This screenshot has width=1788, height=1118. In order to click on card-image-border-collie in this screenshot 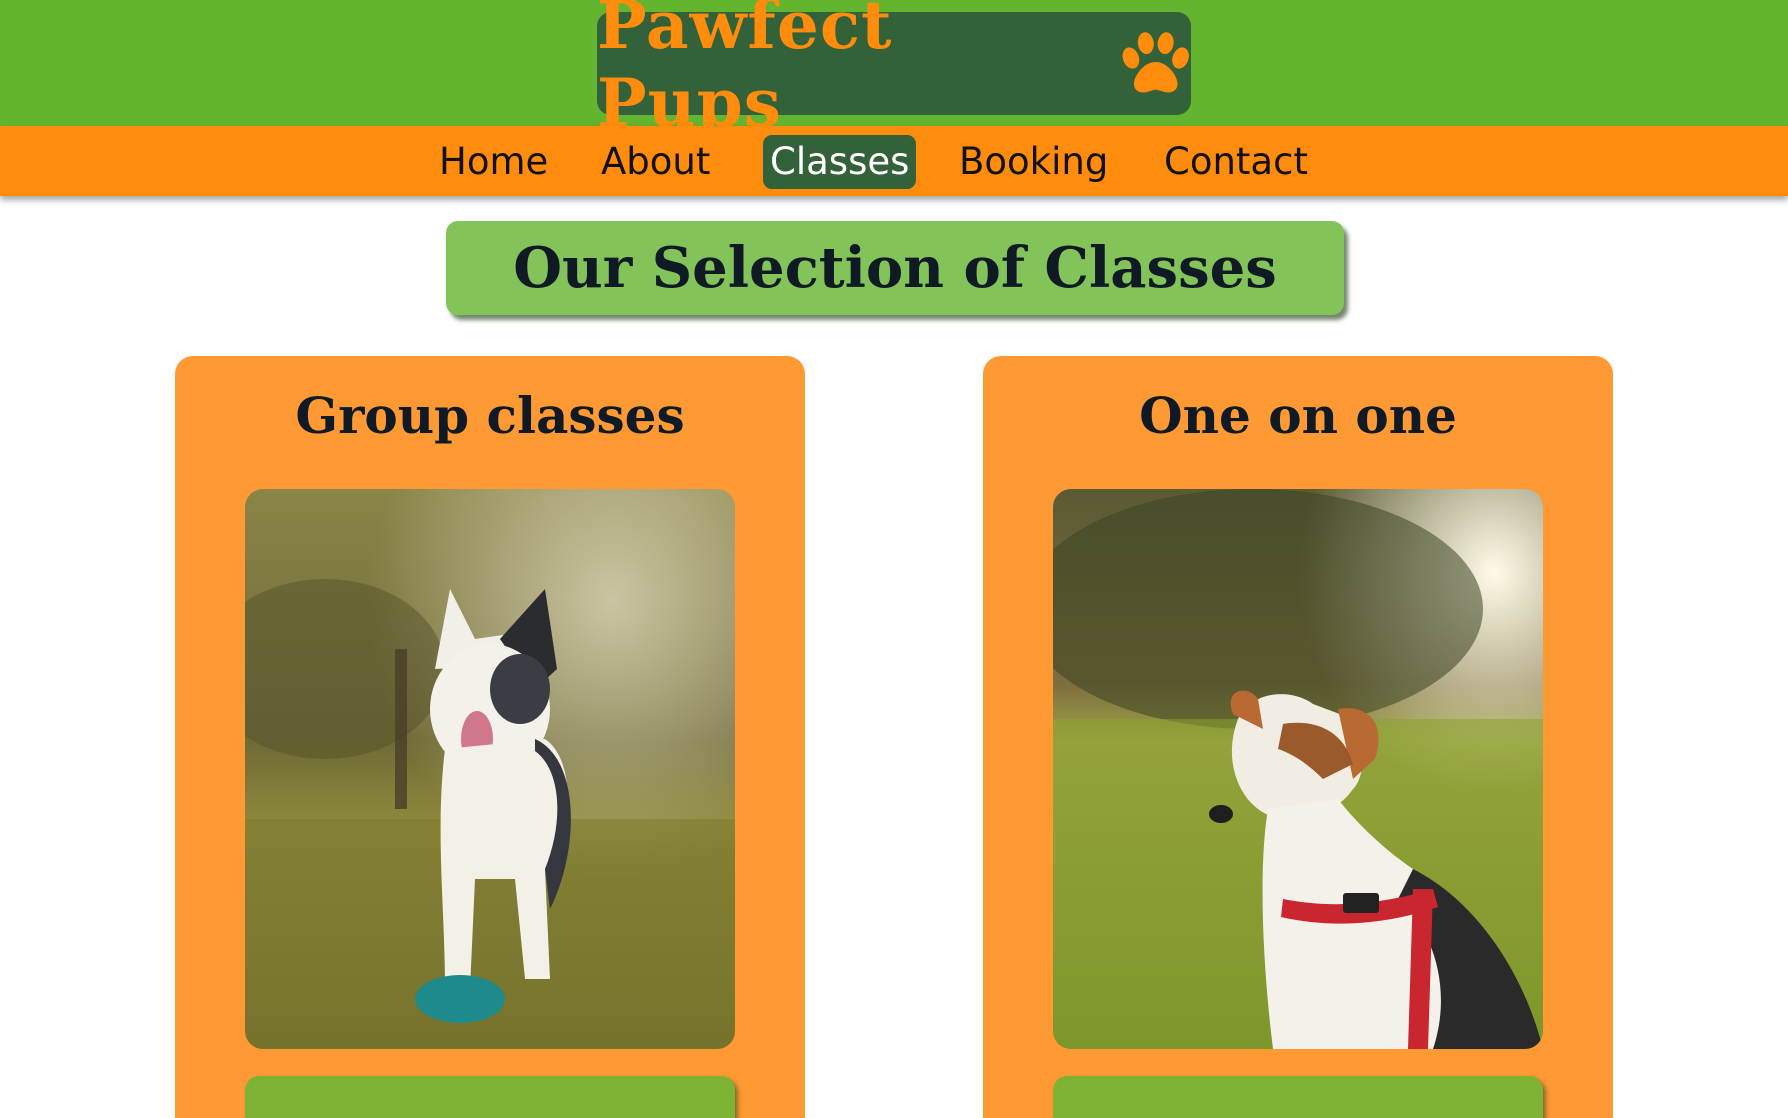, I will do `click(490, 769)`.